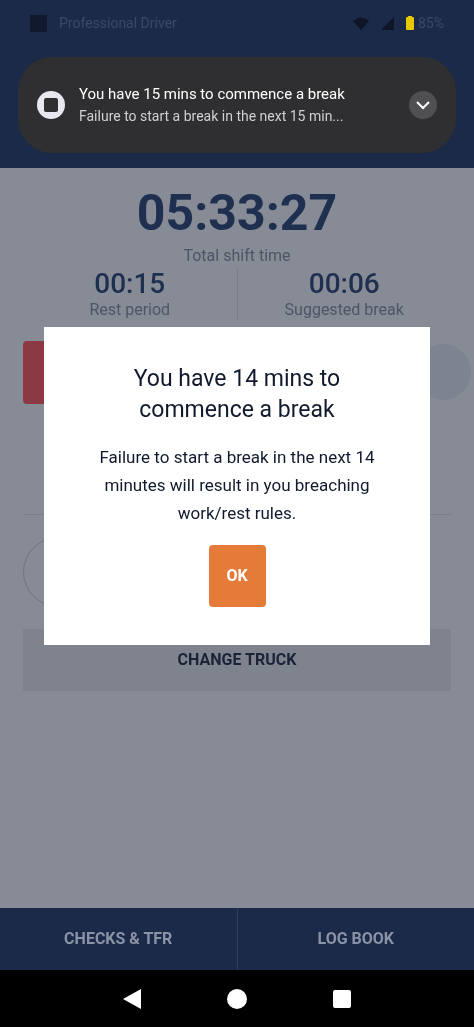  I want to click on total-shift-label: Total shift time, so click(237, 256).